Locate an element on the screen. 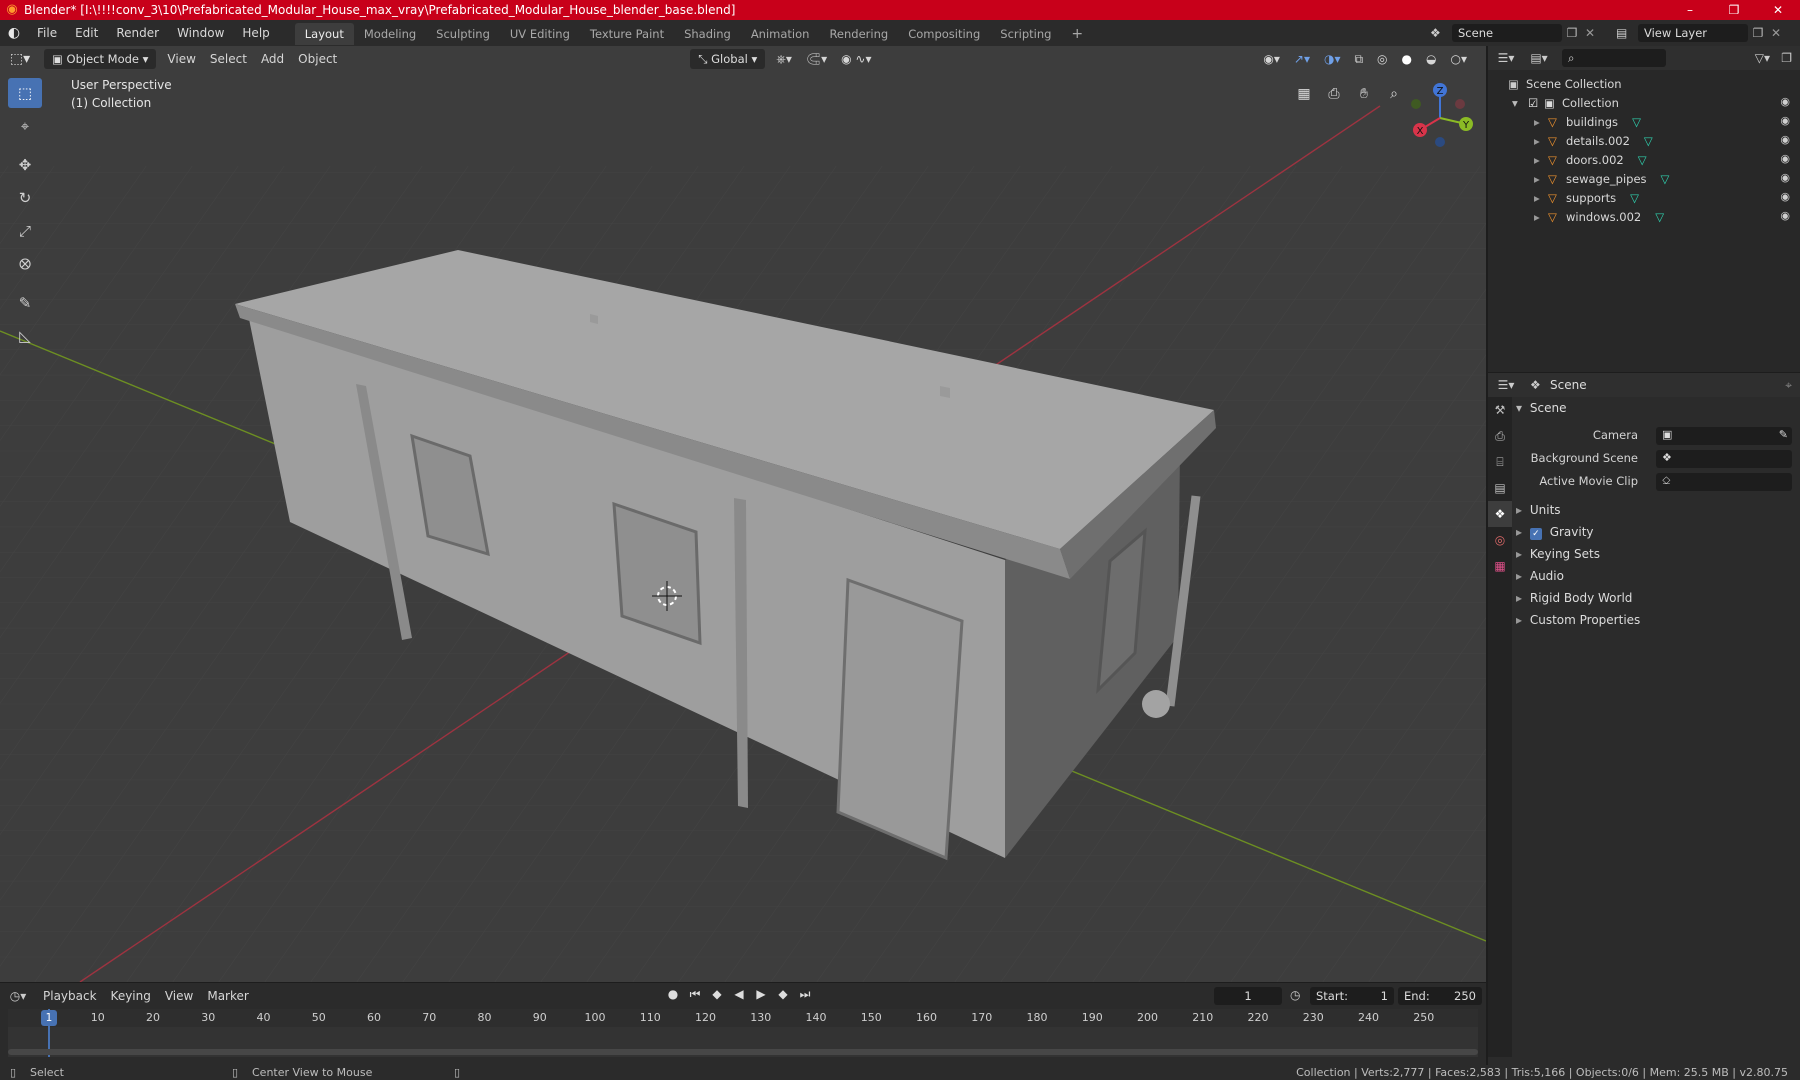 The height and width of the screenshot is (1080, 1800). transform-orientation-dropdown: ⤡ Global ▾ is located at coordinates (728, 59).